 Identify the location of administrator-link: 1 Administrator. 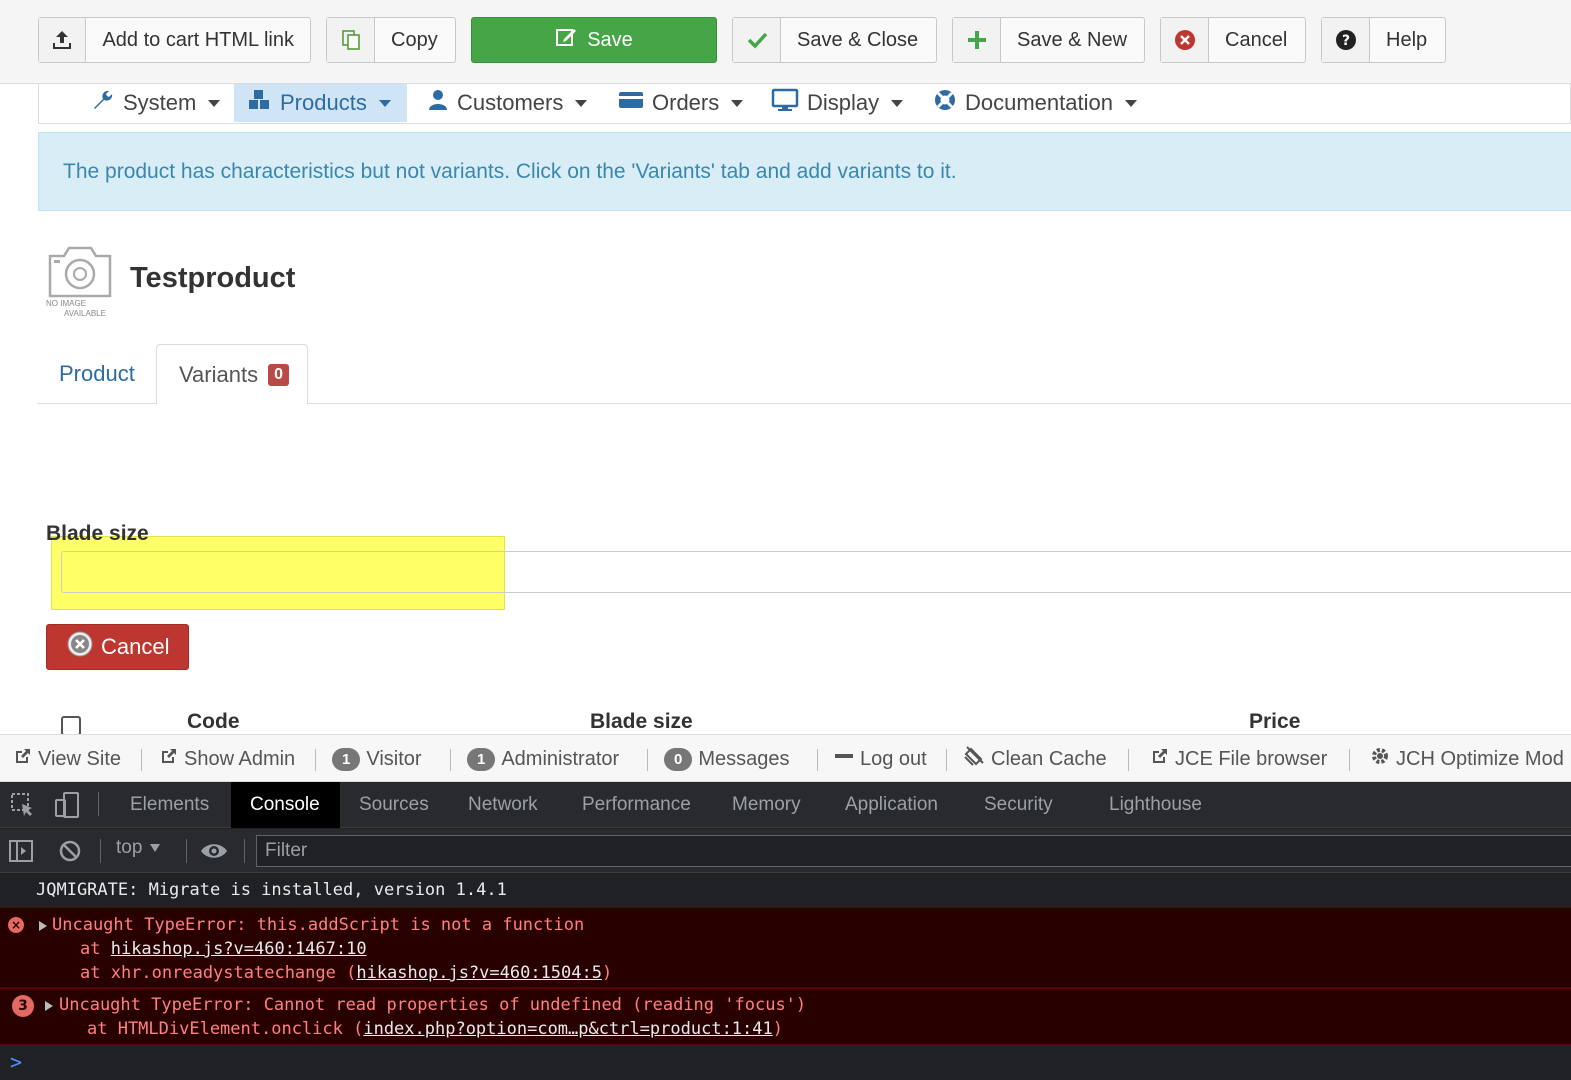
(543, 759).